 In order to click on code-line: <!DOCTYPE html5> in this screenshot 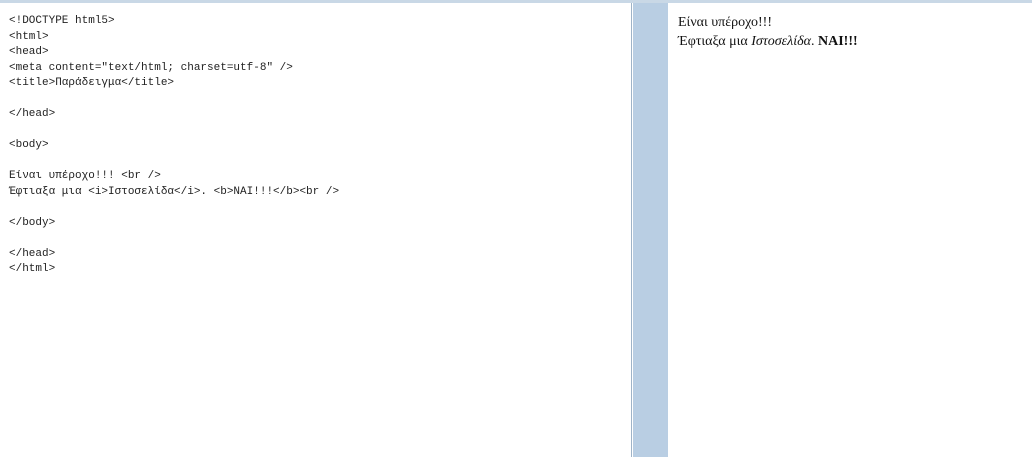, I will do `click(62, 21)`.